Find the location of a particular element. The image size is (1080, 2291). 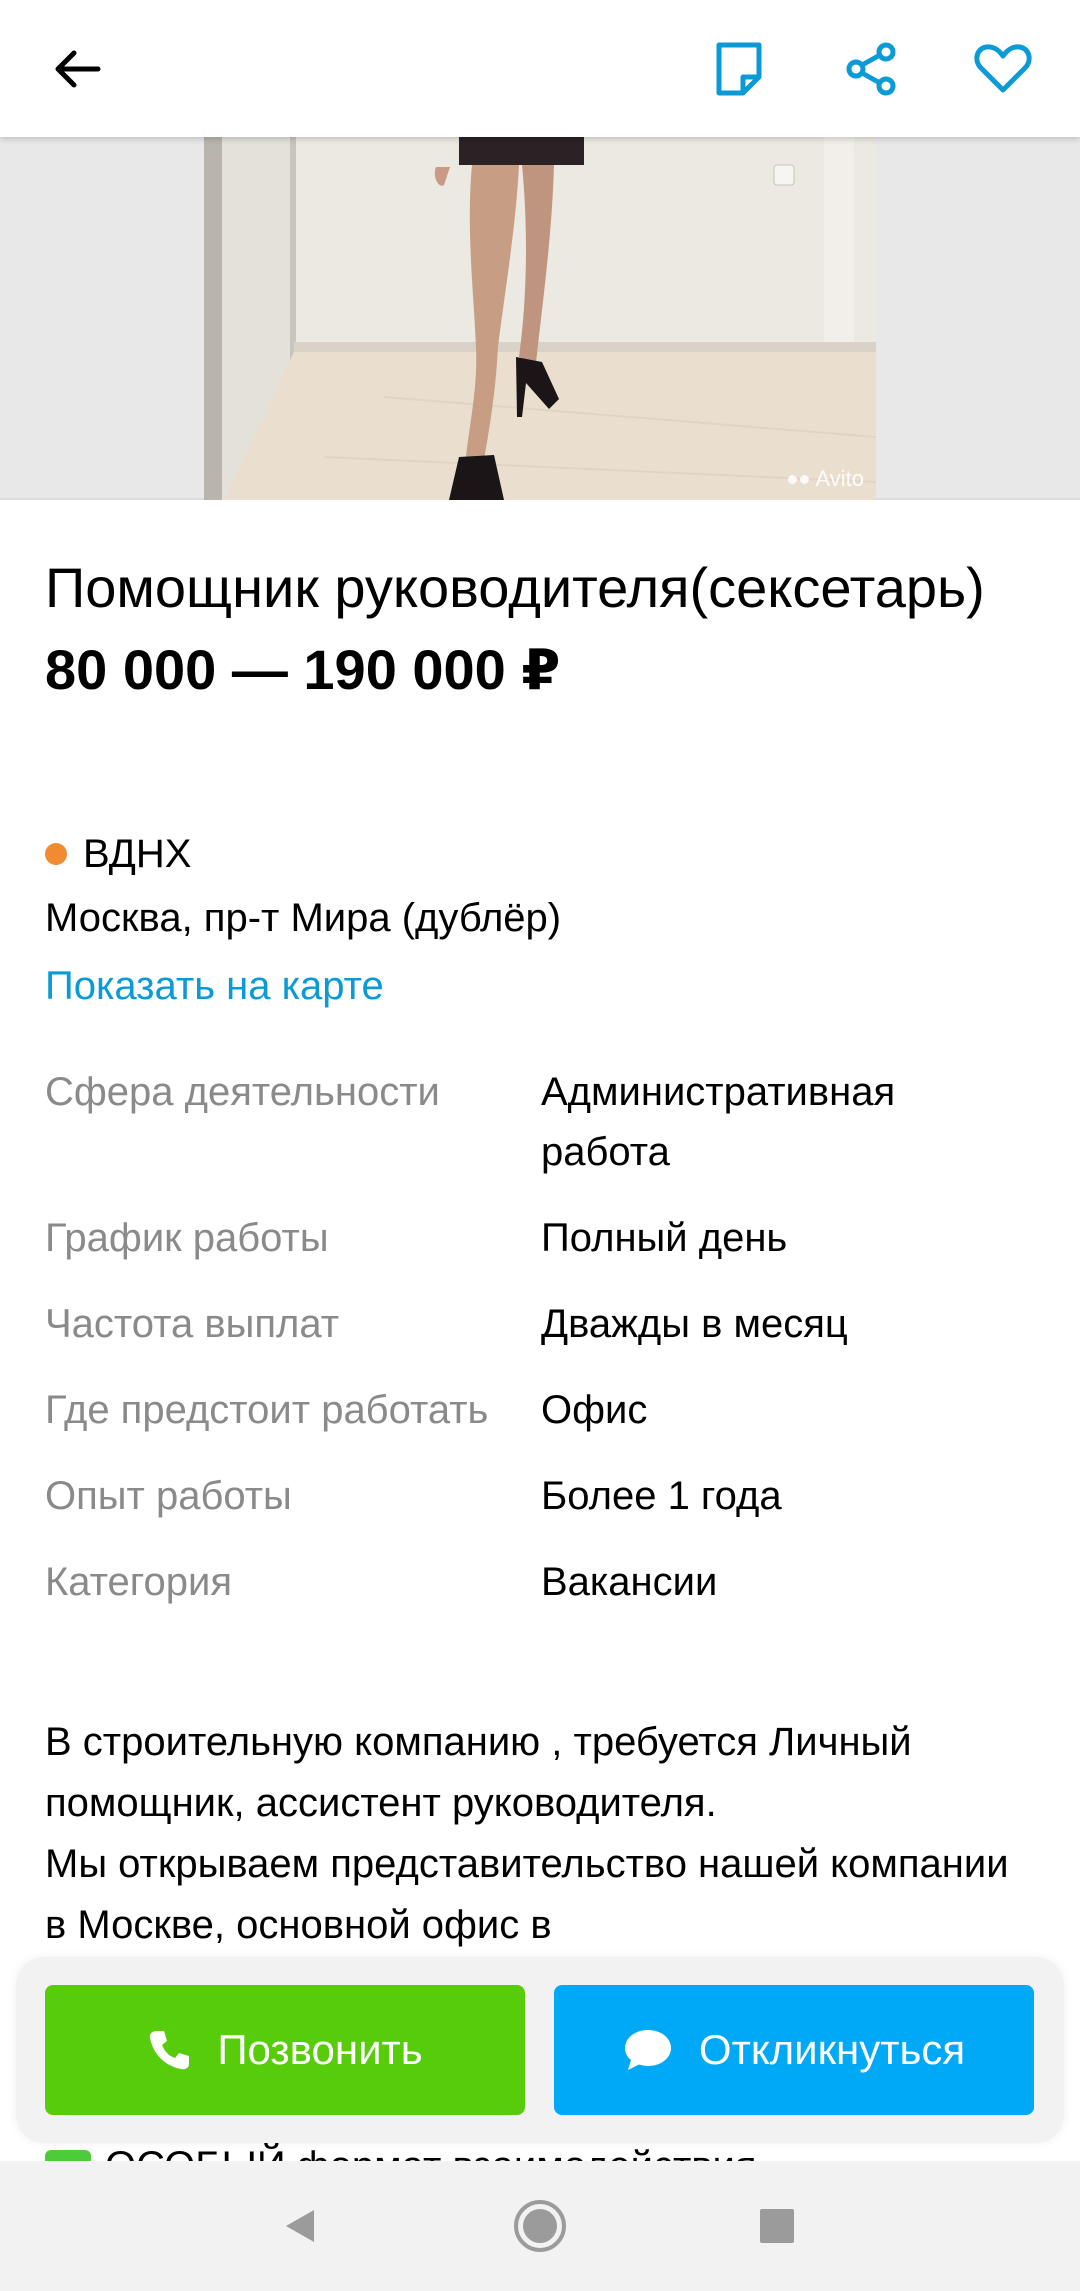

param-label: Категория is located at coordinates (138, 1582).